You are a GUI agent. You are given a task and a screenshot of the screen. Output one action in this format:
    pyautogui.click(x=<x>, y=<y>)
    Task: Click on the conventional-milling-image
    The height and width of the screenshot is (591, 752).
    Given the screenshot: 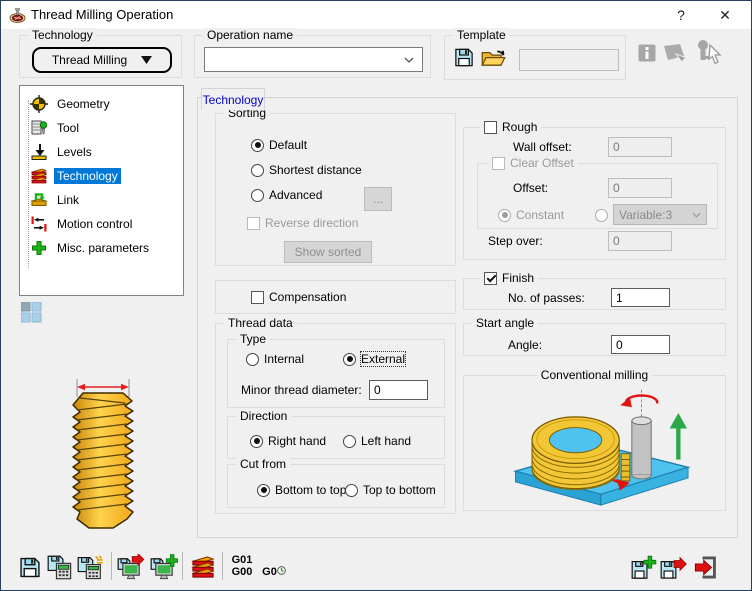 What is the action you would take?
    pyautogui.click(x=601, y=447)
    